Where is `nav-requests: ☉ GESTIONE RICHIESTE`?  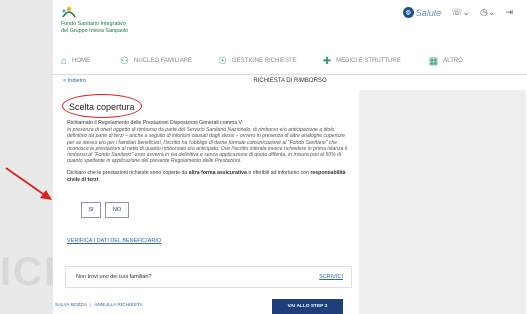
nav-requests: ☉ GESTIONE RICHIESTE is located at coordinates (257, 61).